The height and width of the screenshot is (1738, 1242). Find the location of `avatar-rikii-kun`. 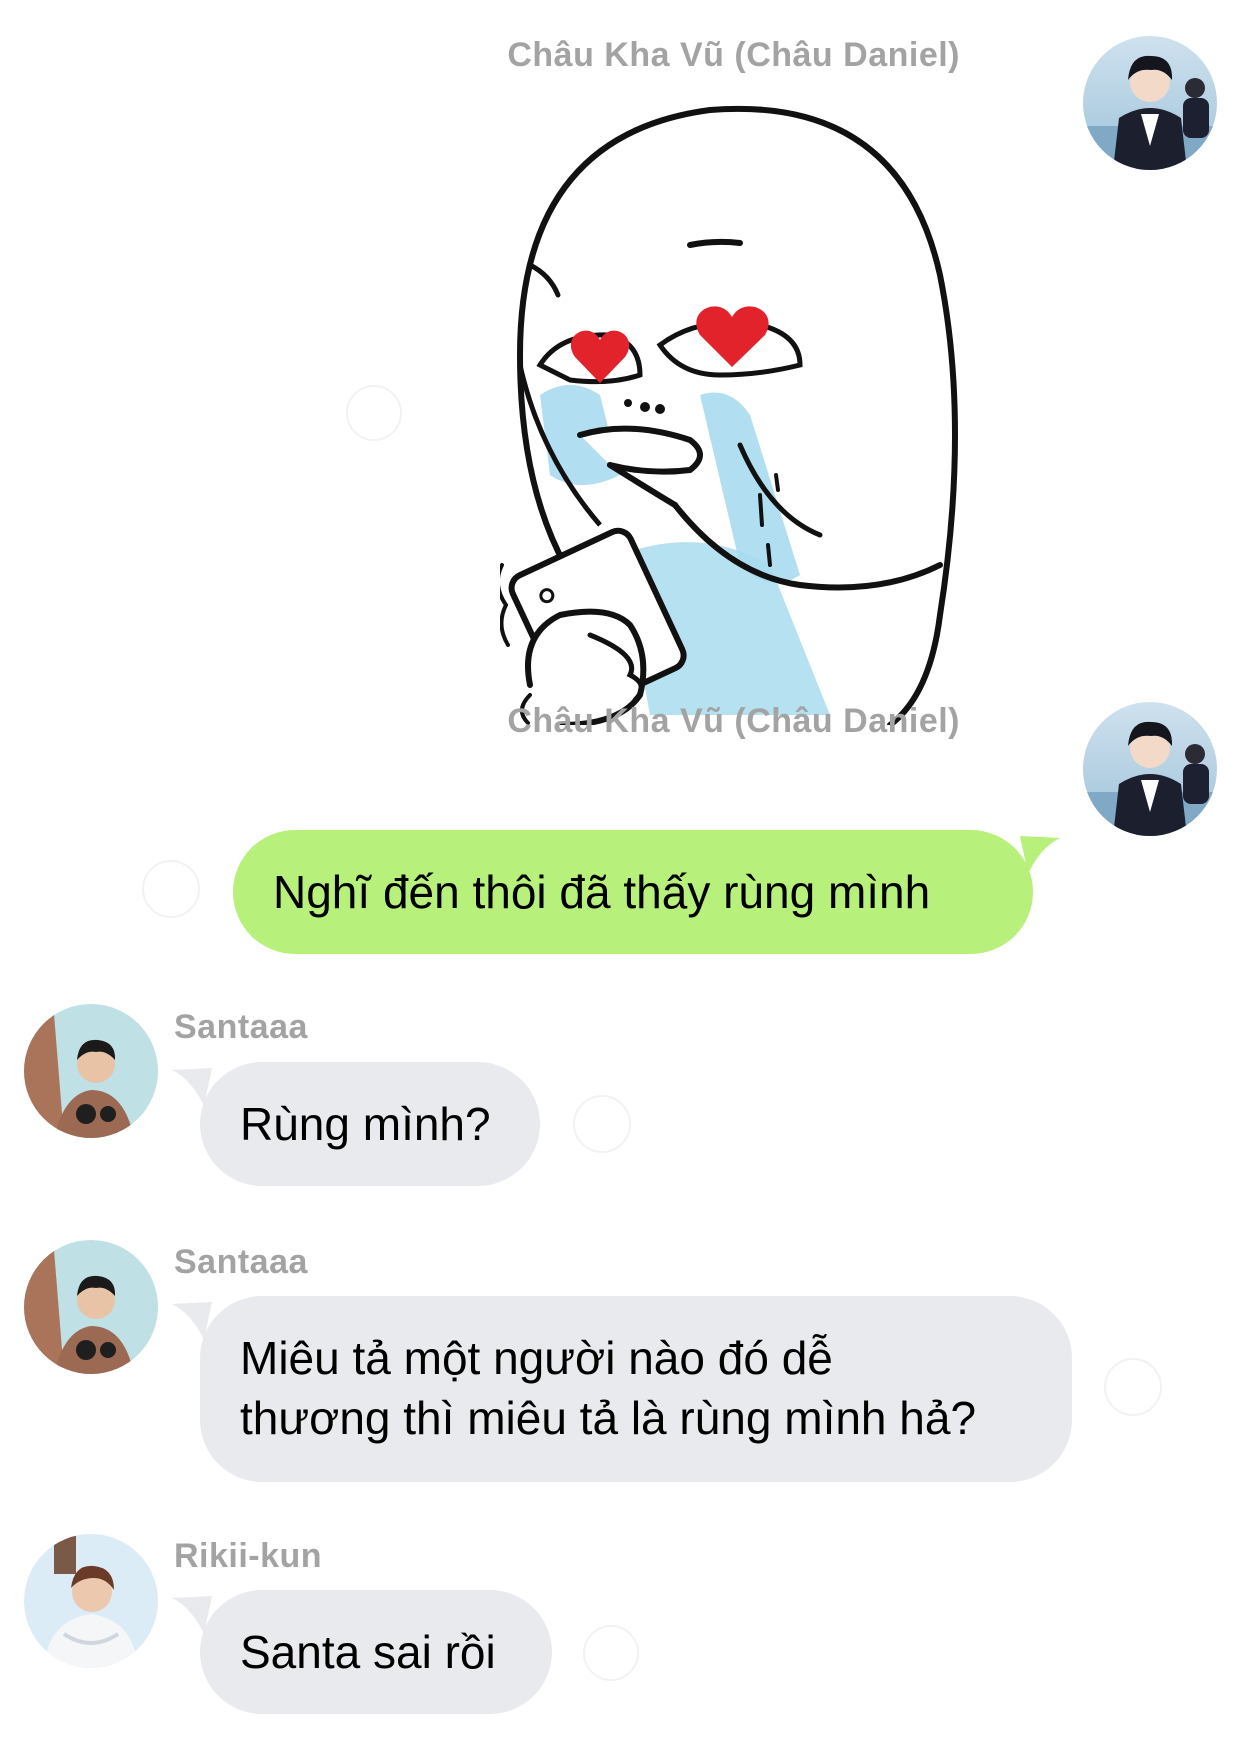

avatar-rikii-kun is located at coordinates (91, 1601).